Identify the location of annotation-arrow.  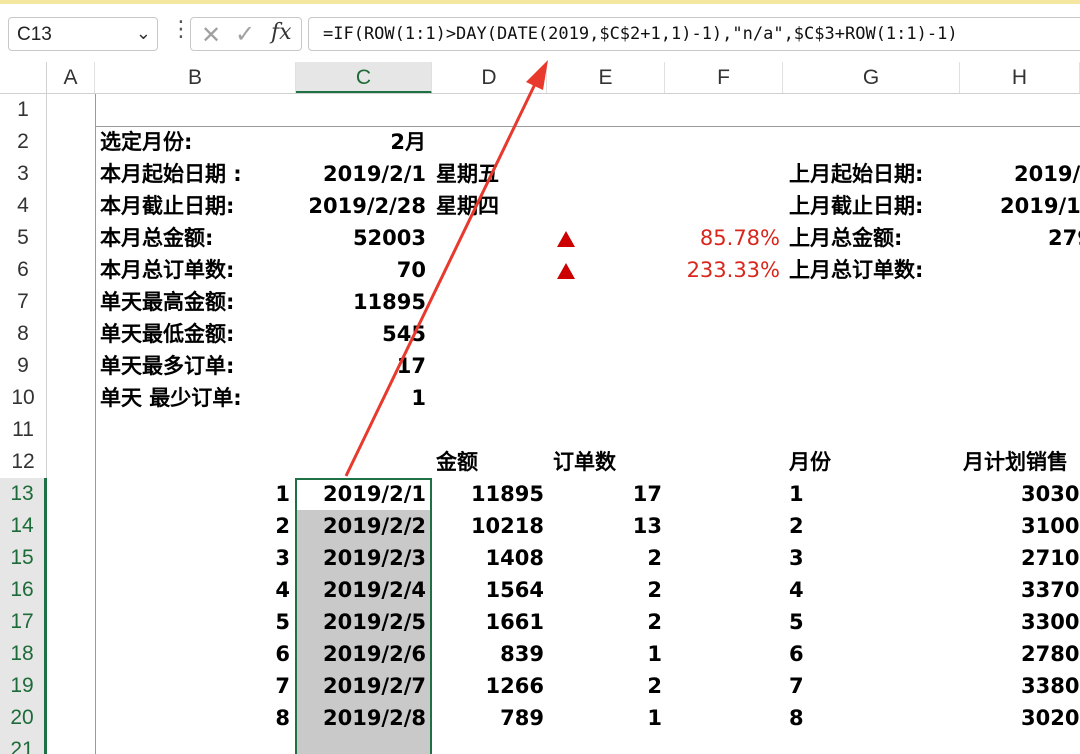
(446, 268).